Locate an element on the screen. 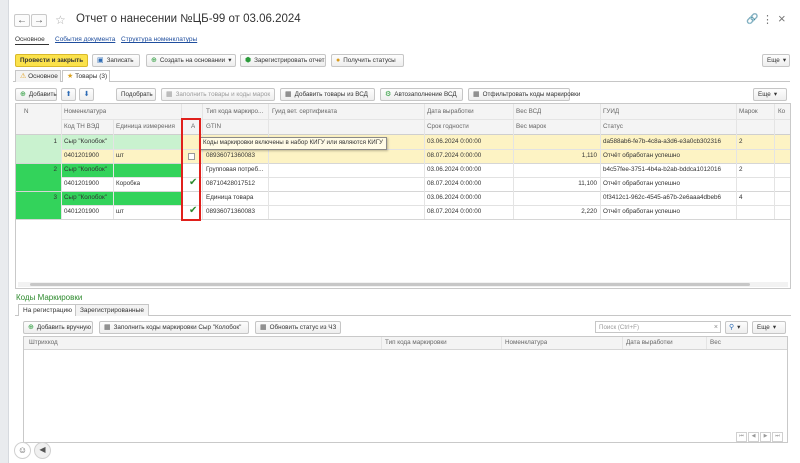  col-guid: ГУИД is located at coordinates (611, 111).